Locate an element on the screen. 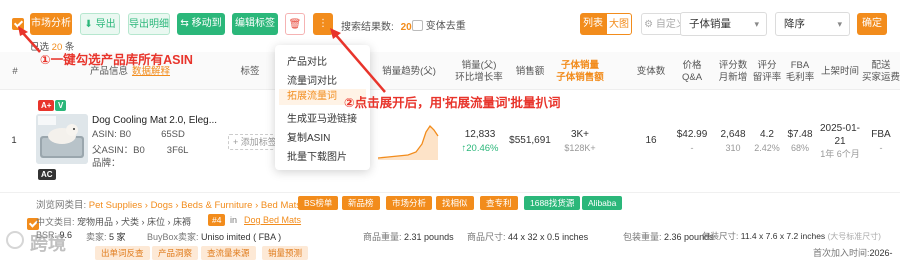 This screenshot has height=262, width=900. annotation-arrows is located at coordinates (202, 59).